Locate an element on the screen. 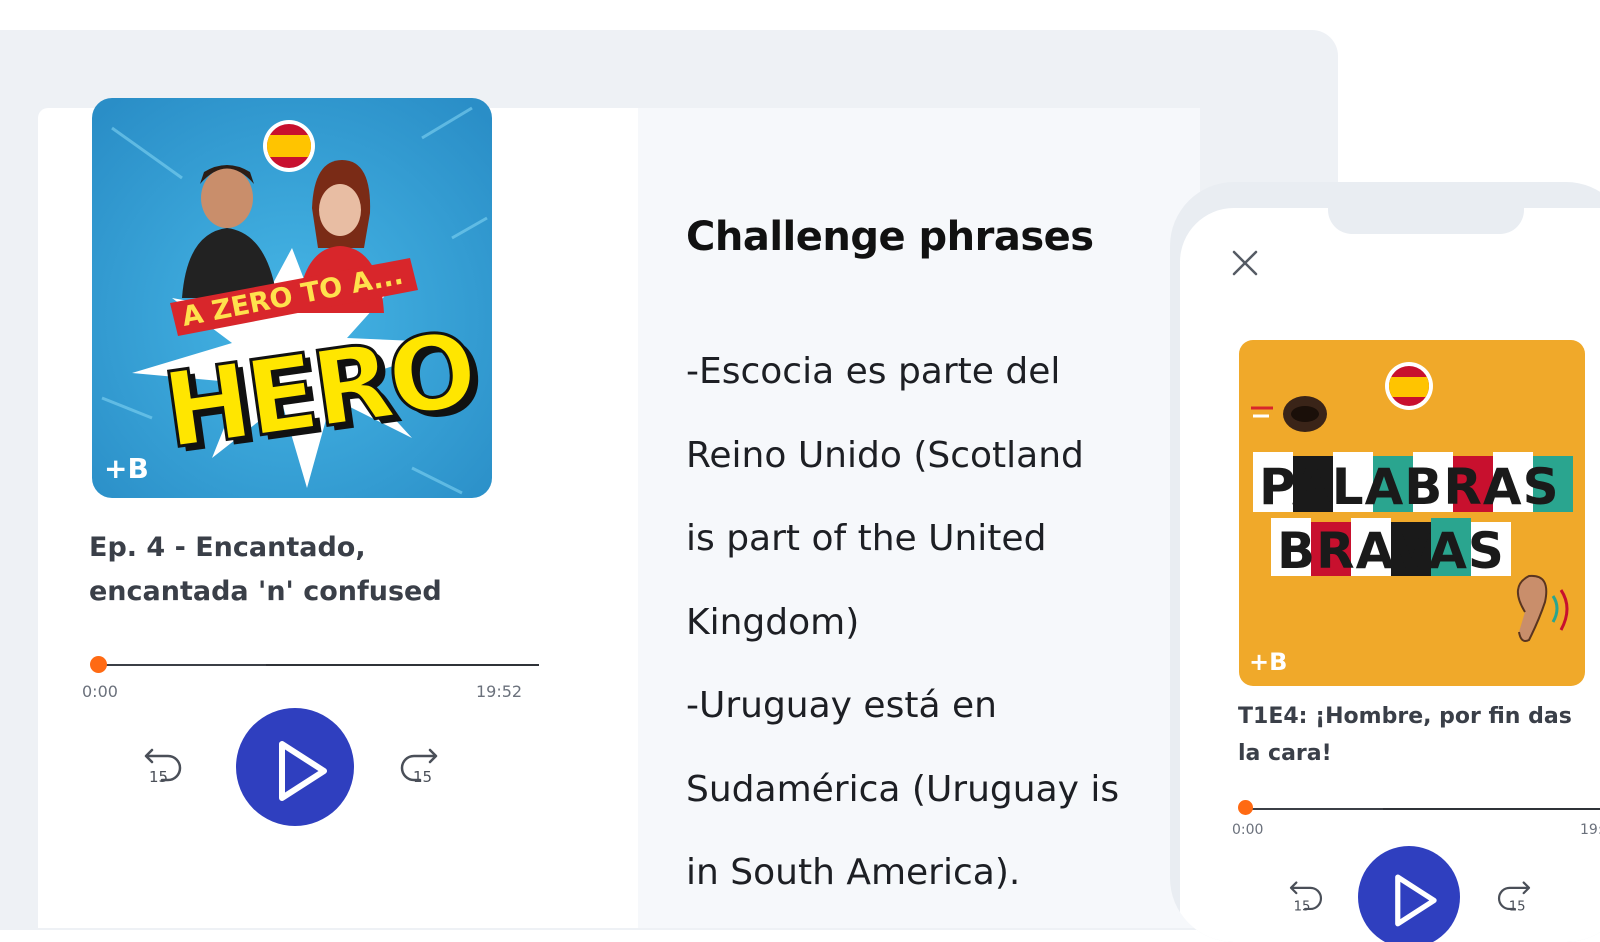 The width and height of the screenshot is (1600, 942). total-time: 19:5 is located at coordinates (1590, 830).